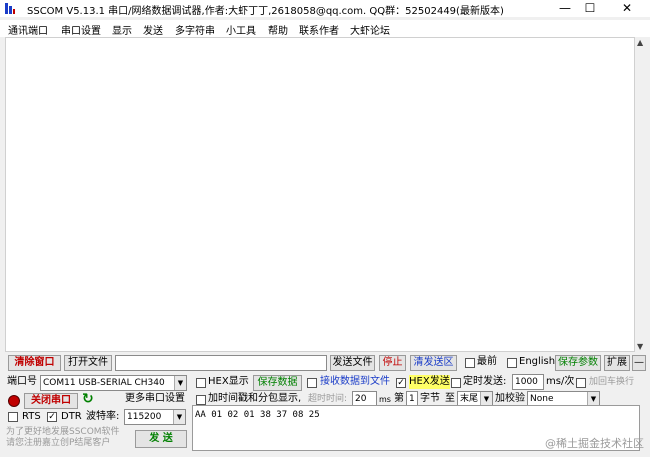 The width and height of the screenshot is (650, 457). What do you see at coordinates (88, 399) in the screenshot?
I see `refresh-icon: ↻` at bounding box center [88, 399].